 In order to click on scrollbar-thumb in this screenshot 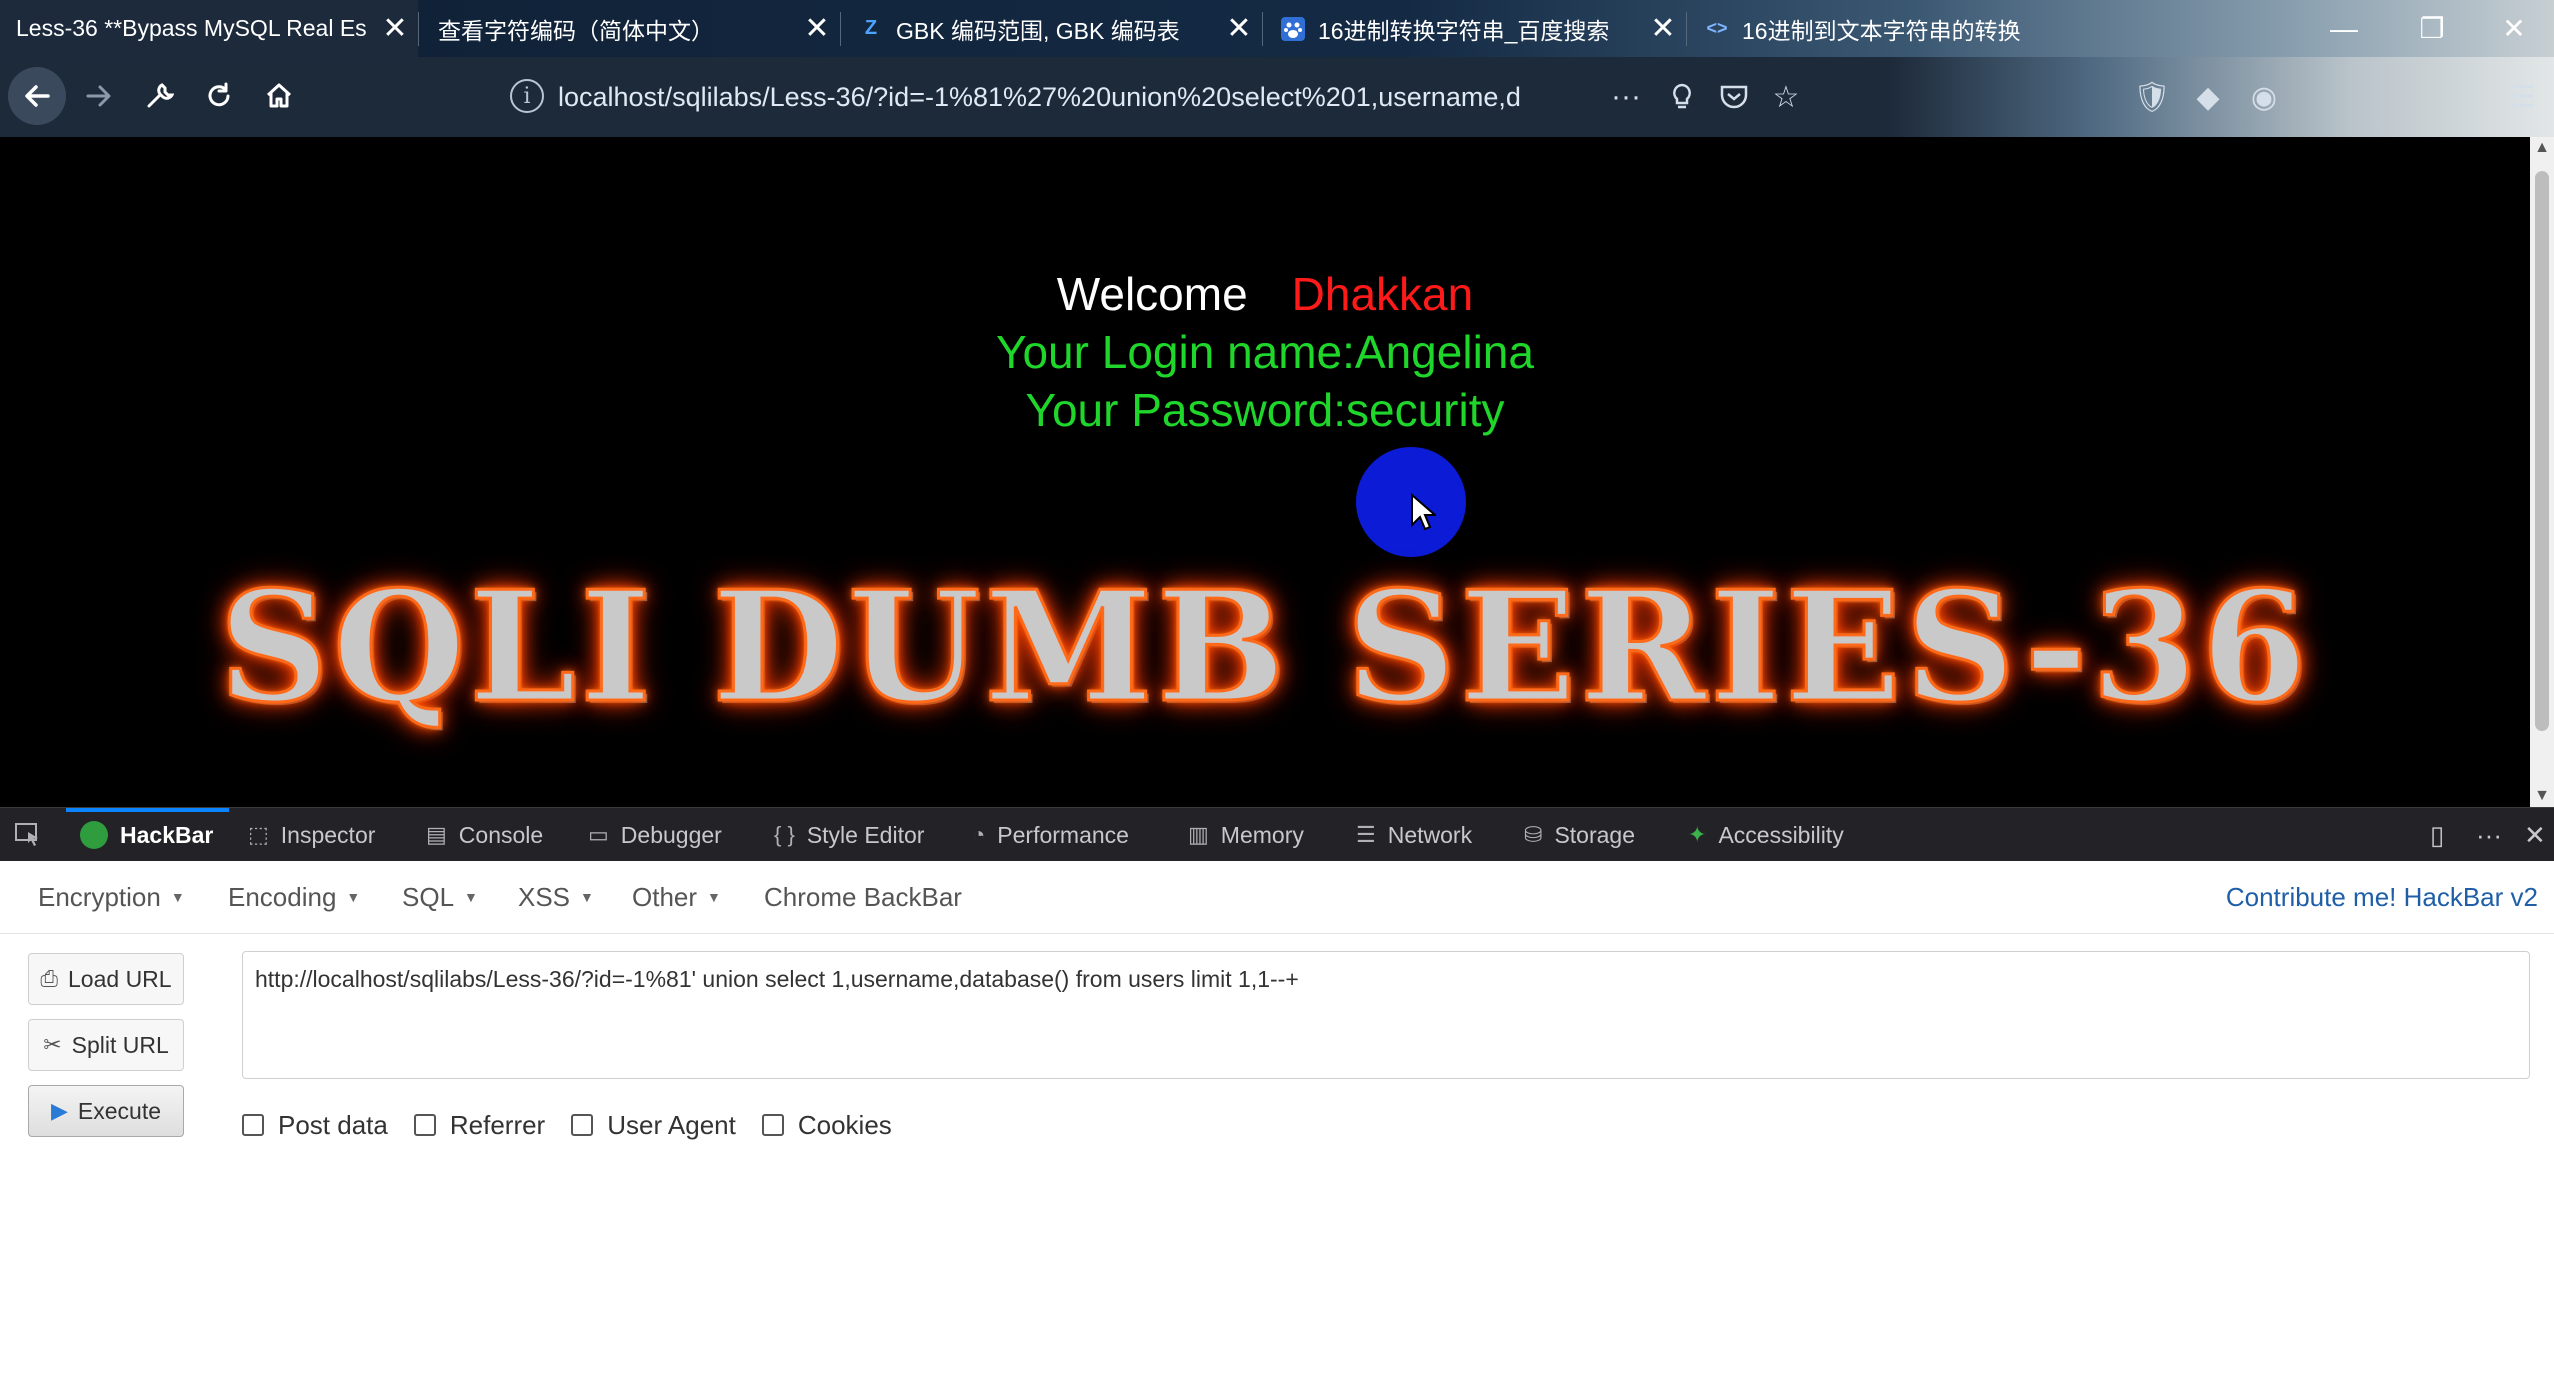, I will do `click(2542, 451)`.